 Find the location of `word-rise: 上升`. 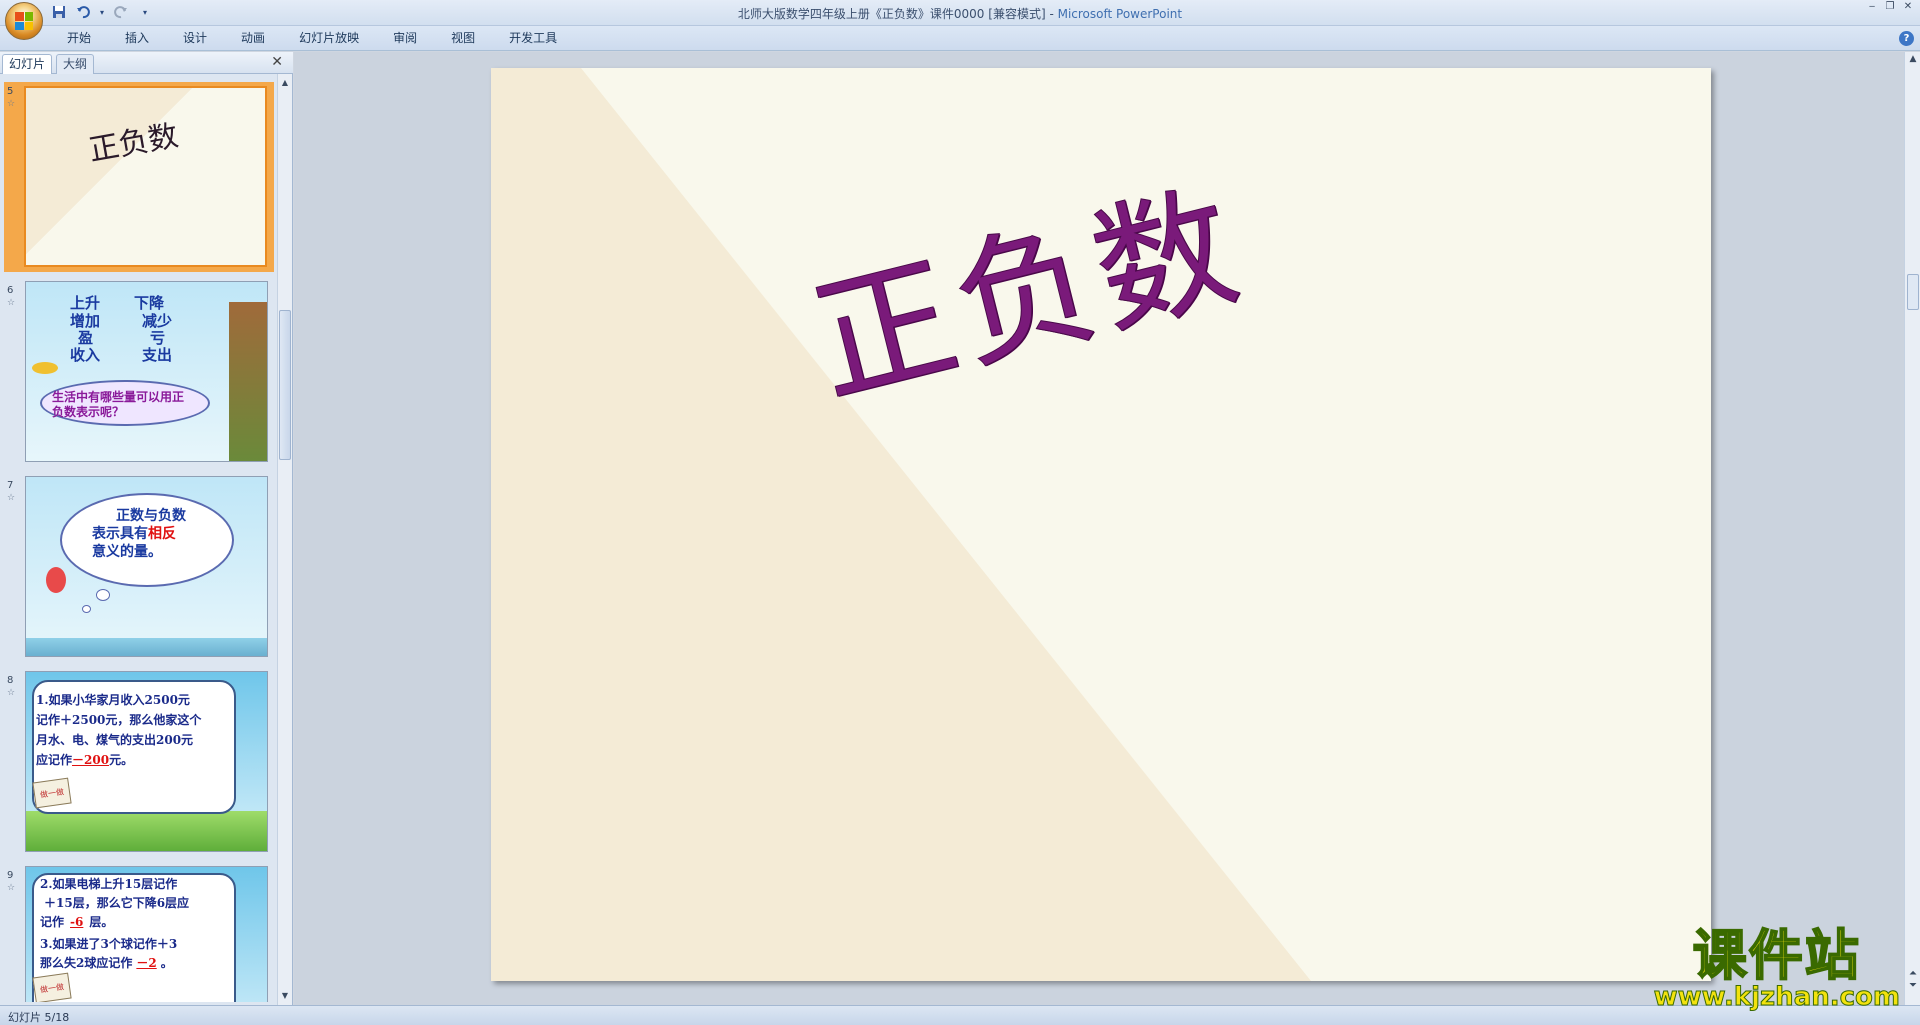

word-rise: 上升 is located at coordinates (85, 303).